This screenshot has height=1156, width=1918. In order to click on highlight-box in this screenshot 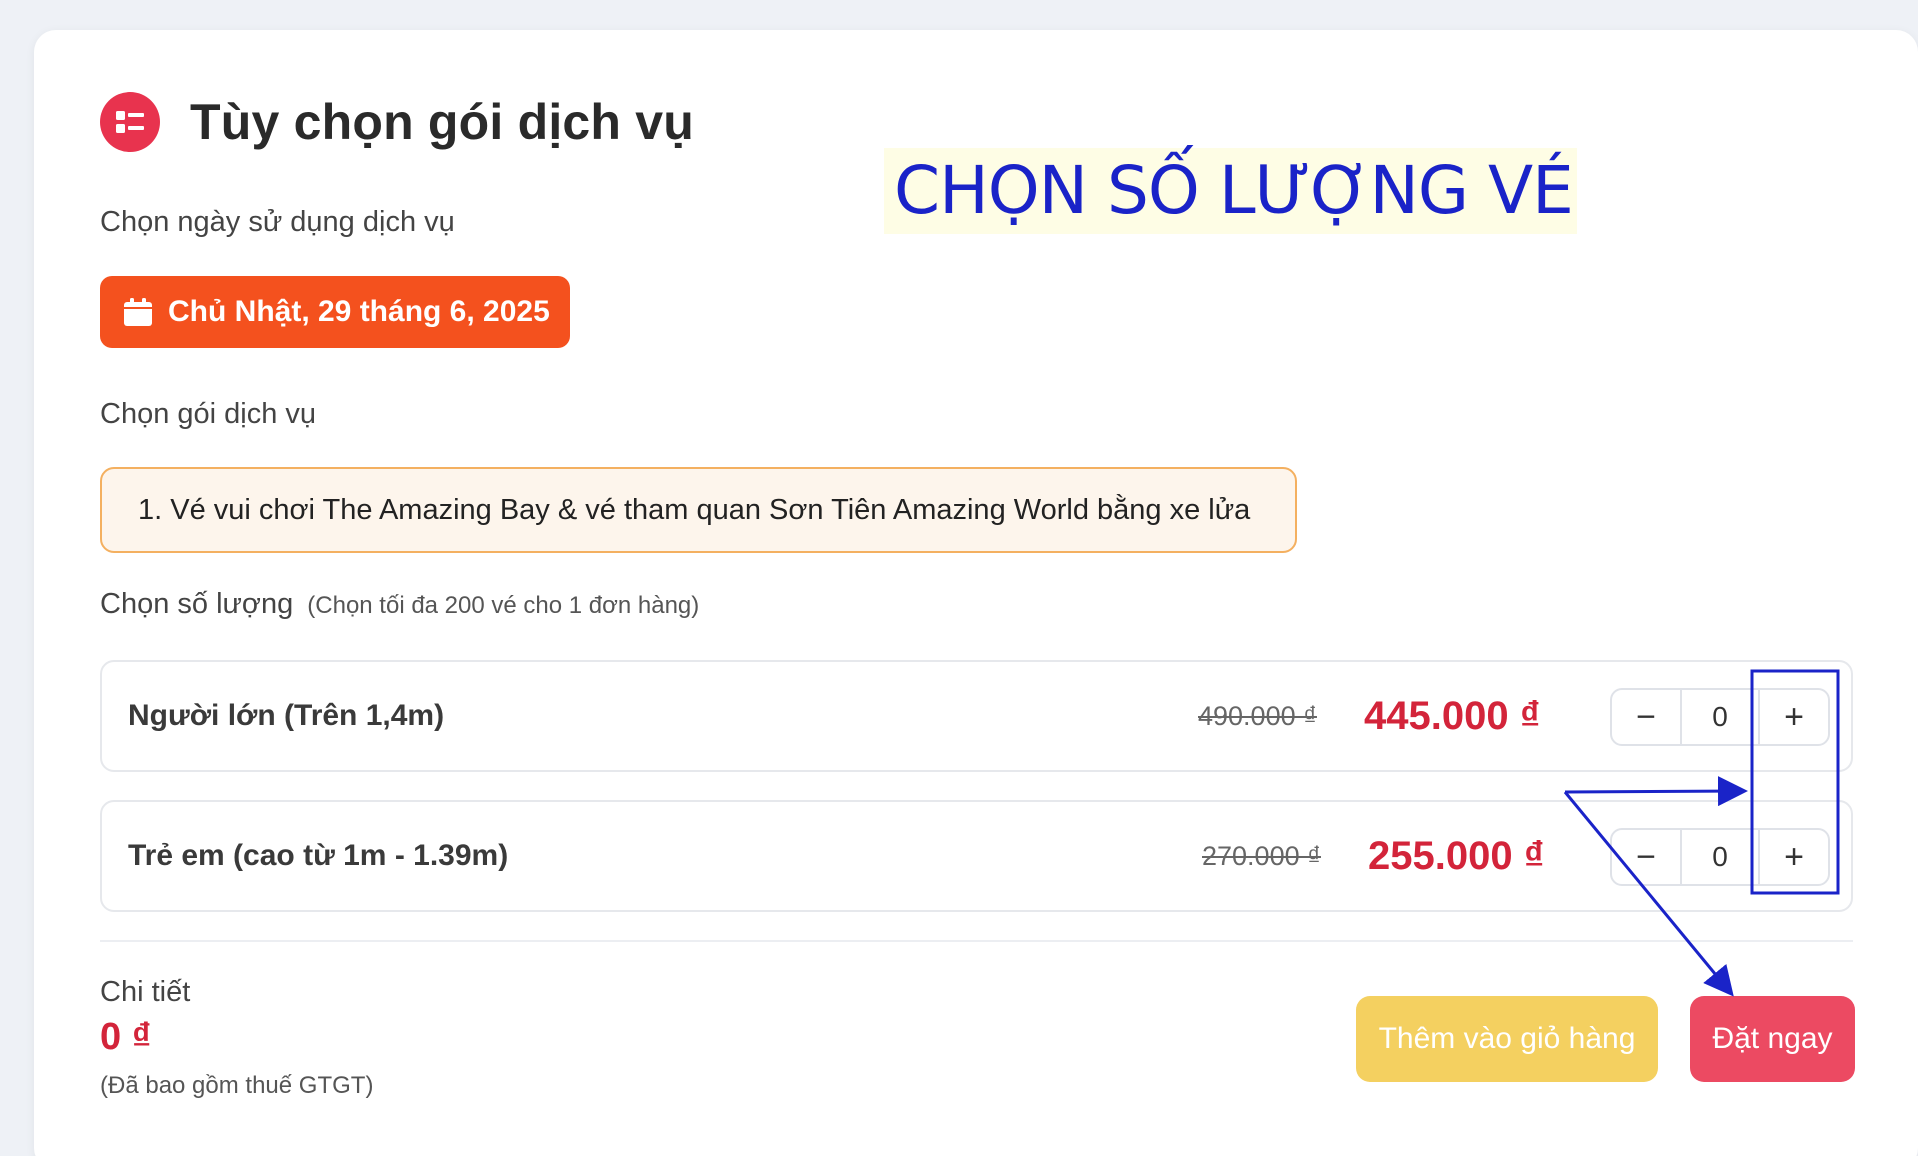, I will do `click(1795, 782)`.